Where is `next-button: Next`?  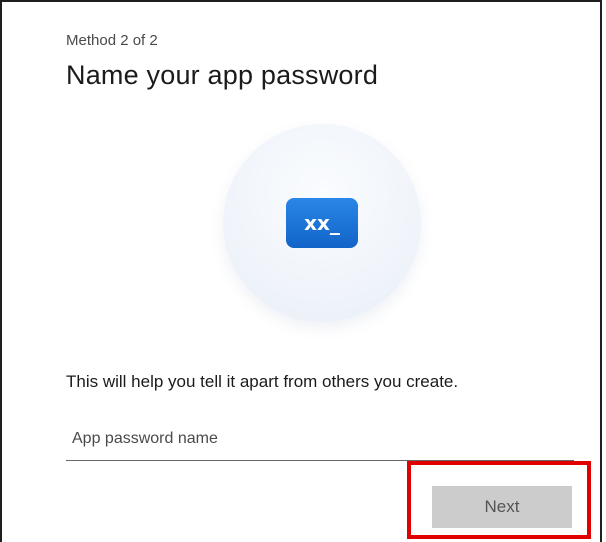
next-button: Next is located at coordinates (502, 507).